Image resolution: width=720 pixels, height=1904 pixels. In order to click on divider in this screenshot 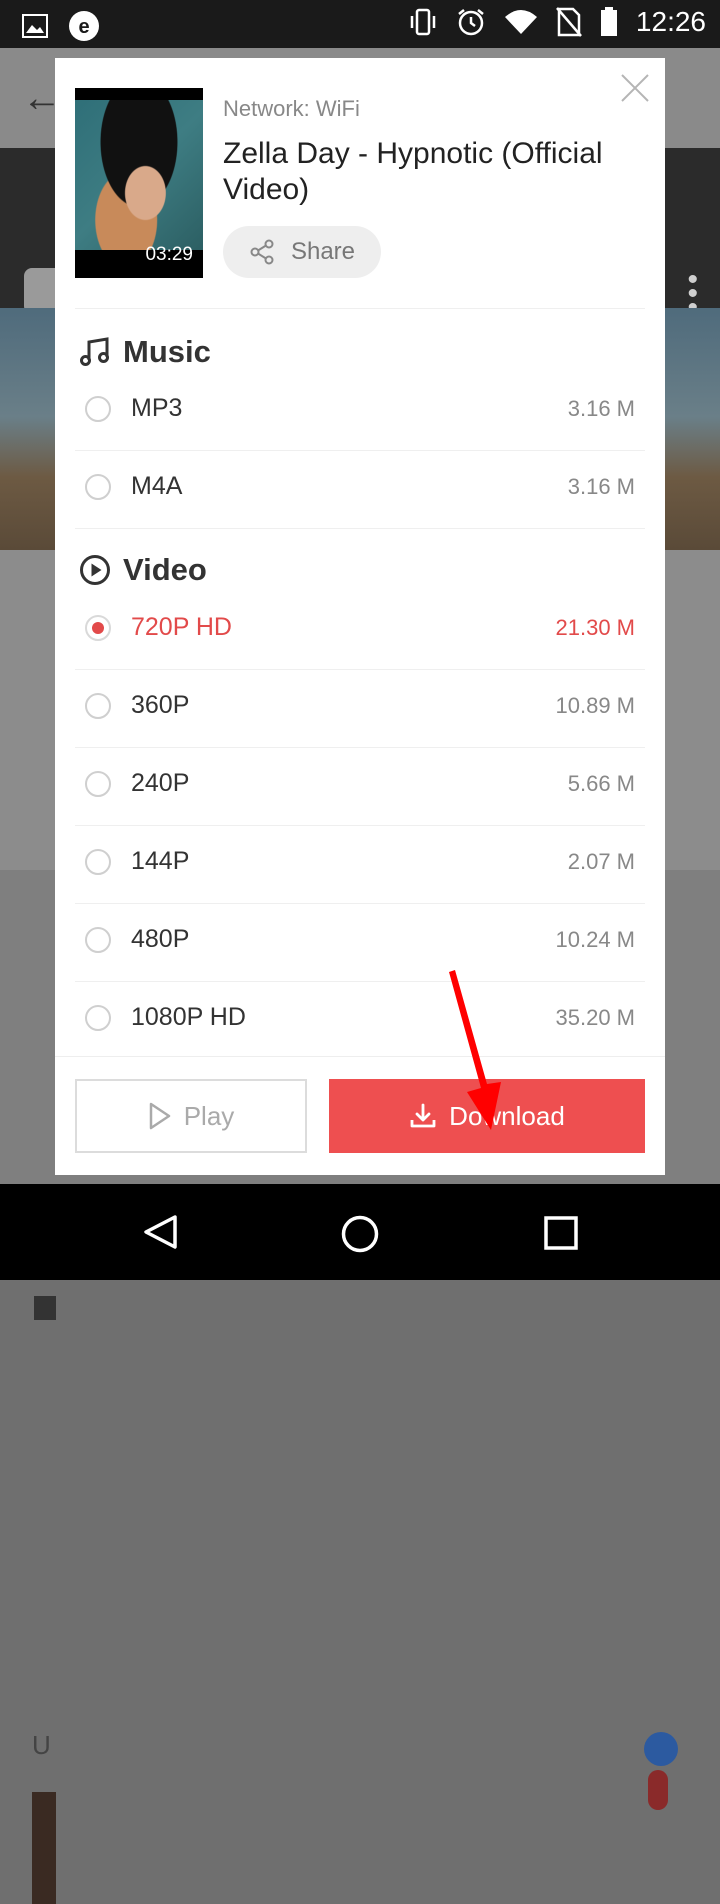, I will do `click(360, 308)`.